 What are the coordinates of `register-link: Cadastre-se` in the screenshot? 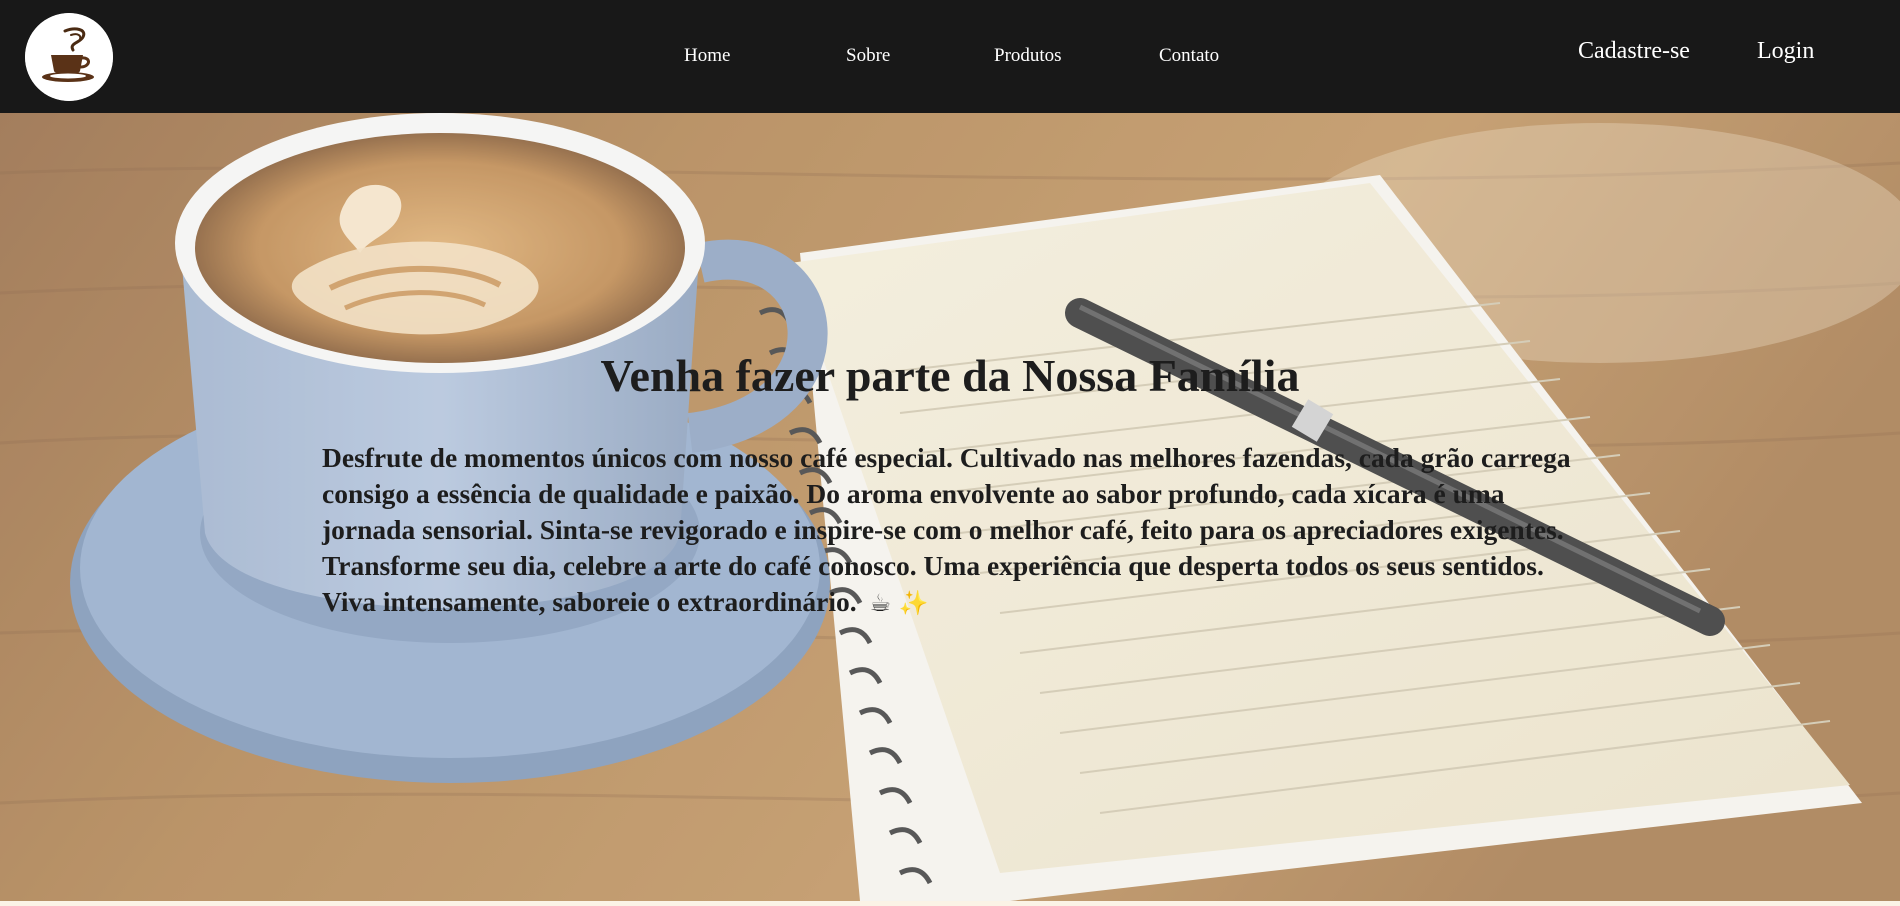 It's located at (1634, 51).